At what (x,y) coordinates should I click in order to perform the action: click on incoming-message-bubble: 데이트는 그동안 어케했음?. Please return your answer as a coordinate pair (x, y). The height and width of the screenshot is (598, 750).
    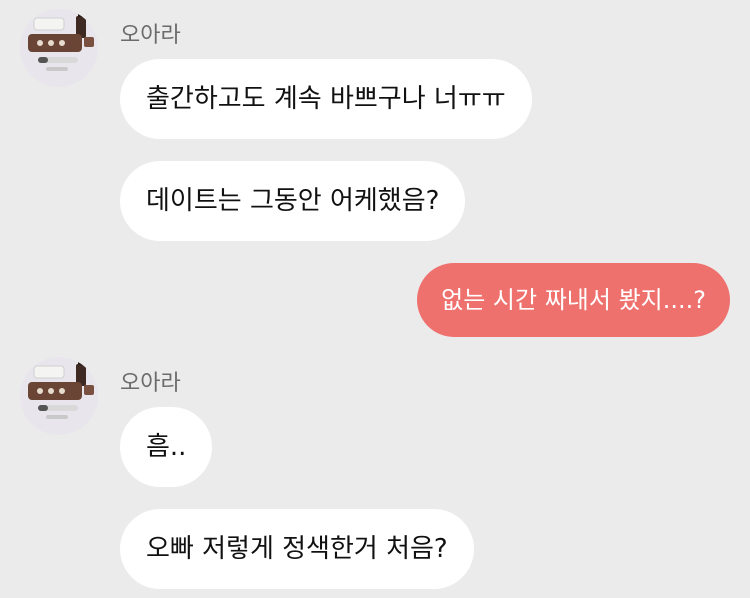
    Looking at the image, I should click on (293, 201).